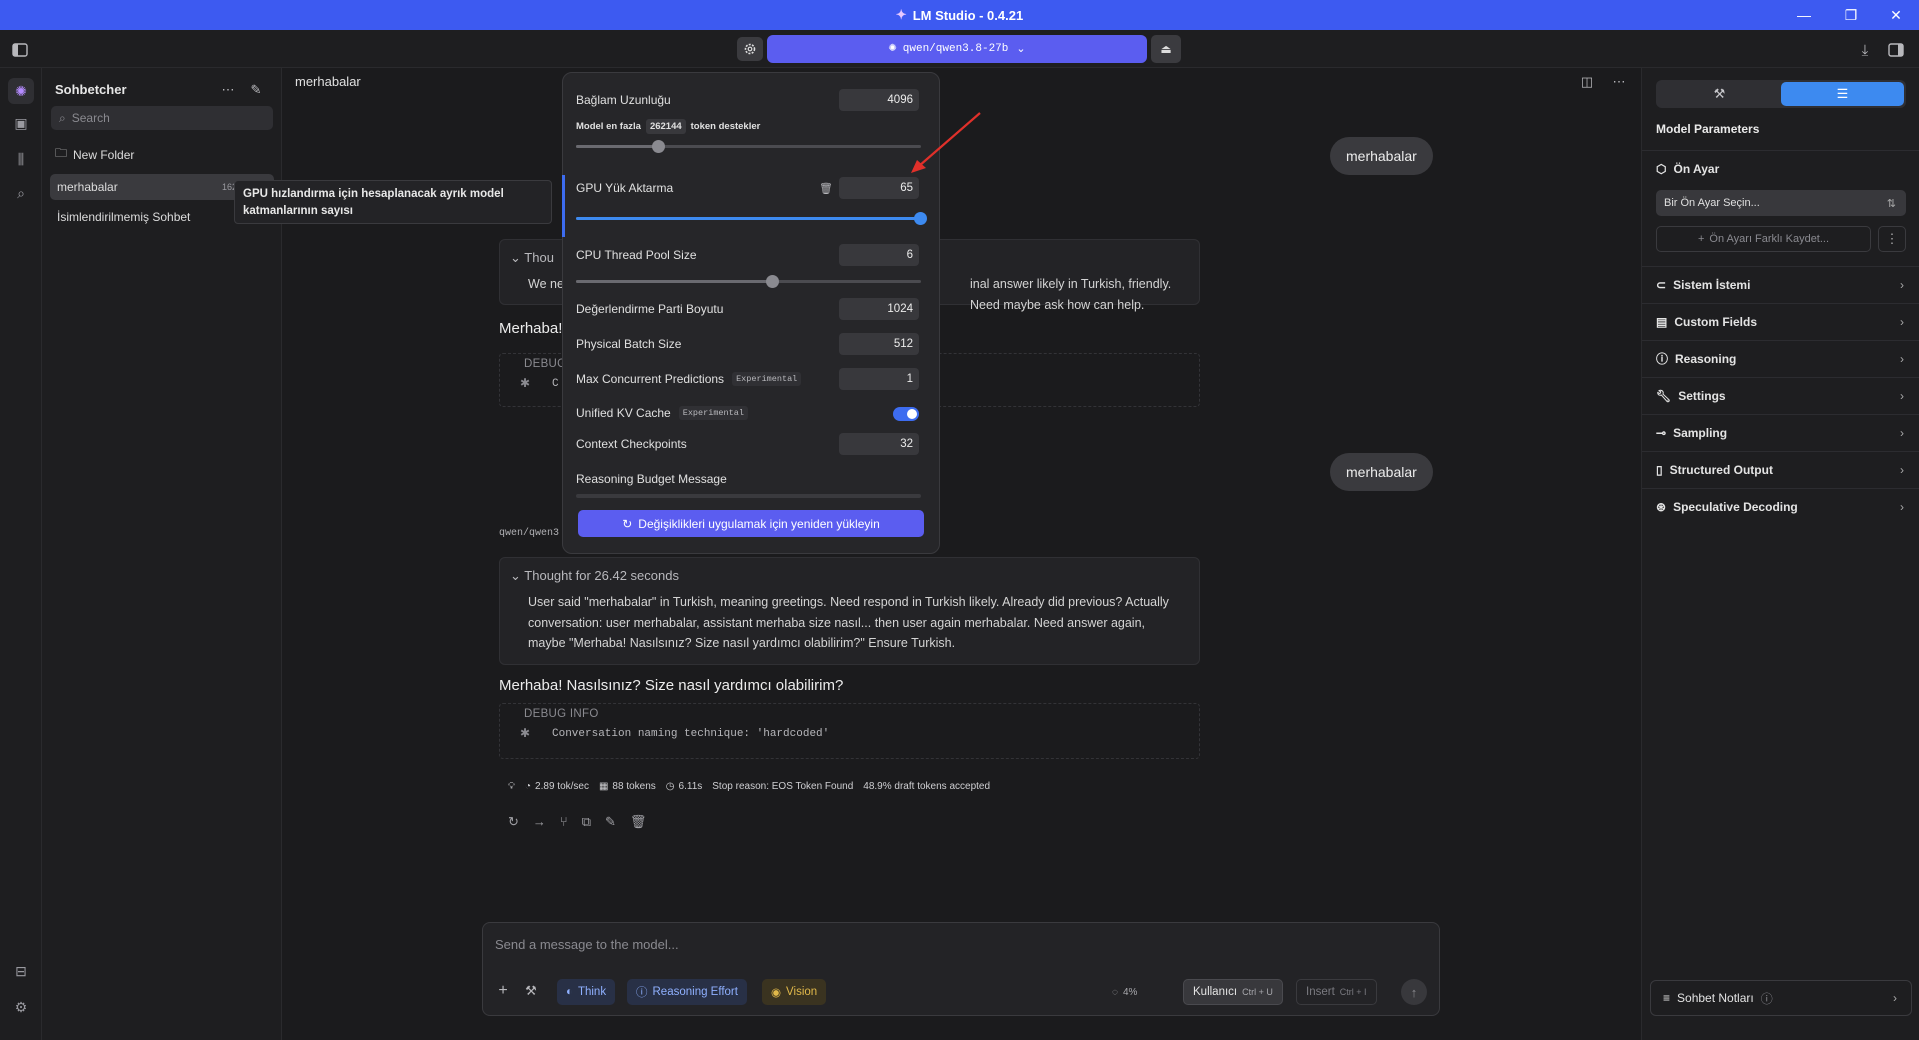  Describe the element at coordinates (879, 344) in the screenshot. I see `physical-batch-input: 512` at that location.